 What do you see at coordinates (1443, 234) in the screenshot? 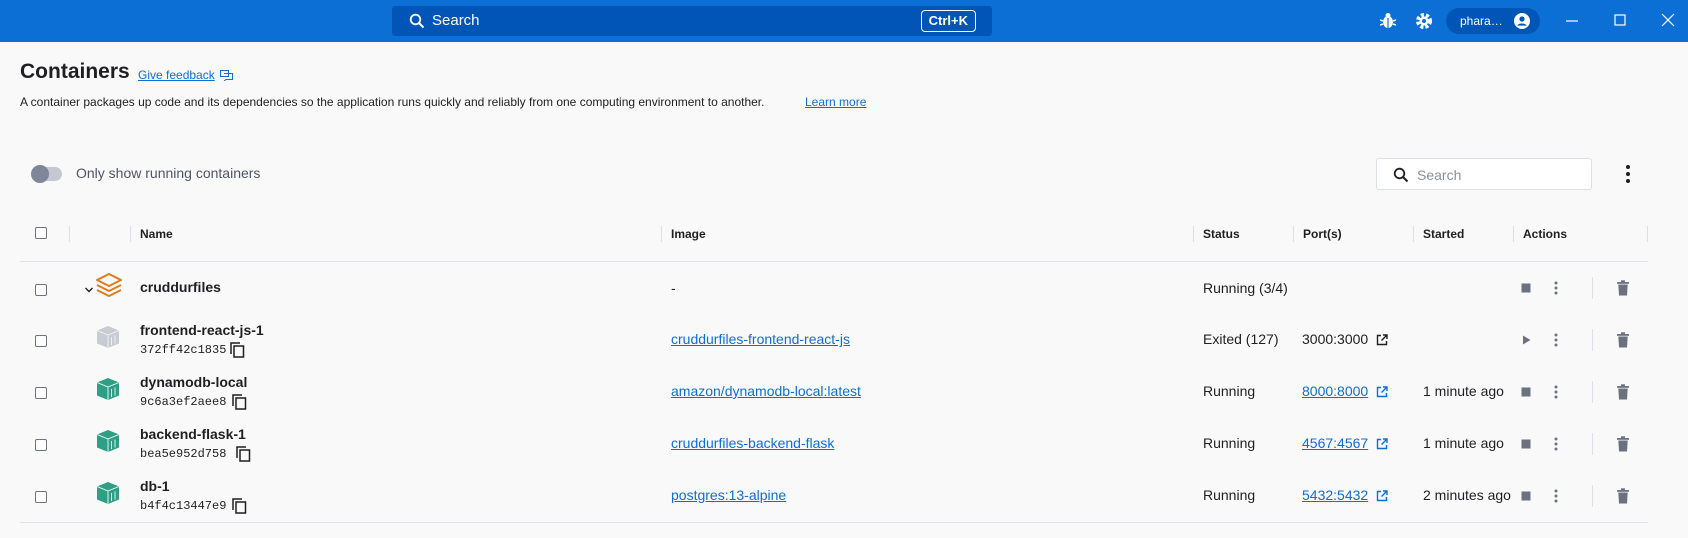
I see `column-header-started: Started` at bounding box center [1443, 234].